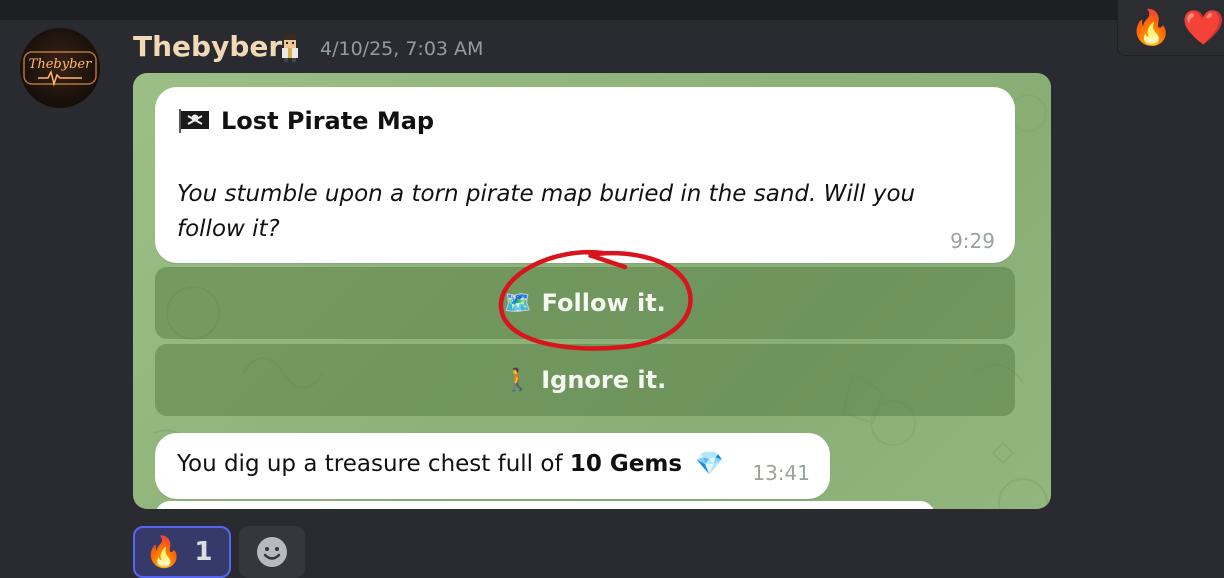 The image size is (1224, 578). I want to click on smiley-icon, so click(272, 552).